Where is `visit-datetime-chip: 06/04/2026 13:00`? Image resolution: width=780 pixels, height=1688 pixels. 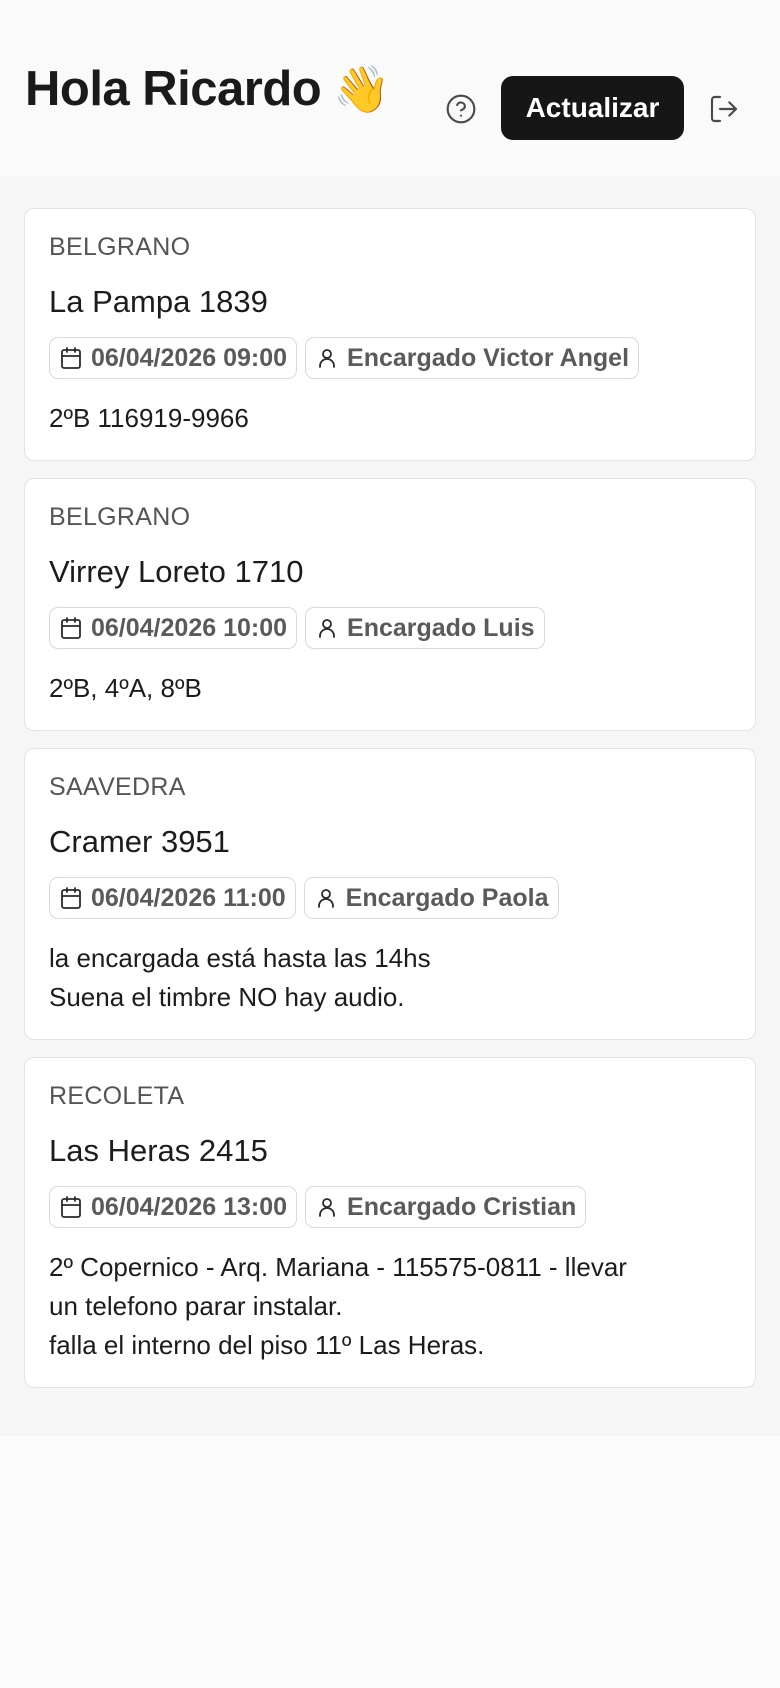
visit-datetime-chip: 06/04/2026 13:00 is located at coordinates (173, 1207).